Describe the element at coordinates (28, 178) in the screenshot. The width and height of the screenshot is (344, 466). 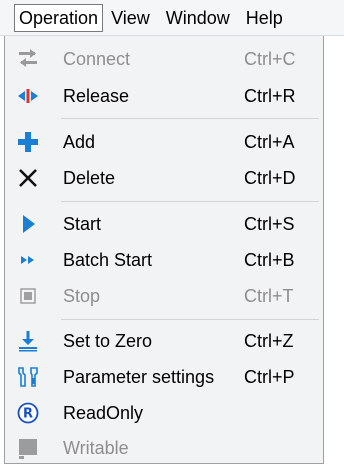
I see `delete-icon` at that location.